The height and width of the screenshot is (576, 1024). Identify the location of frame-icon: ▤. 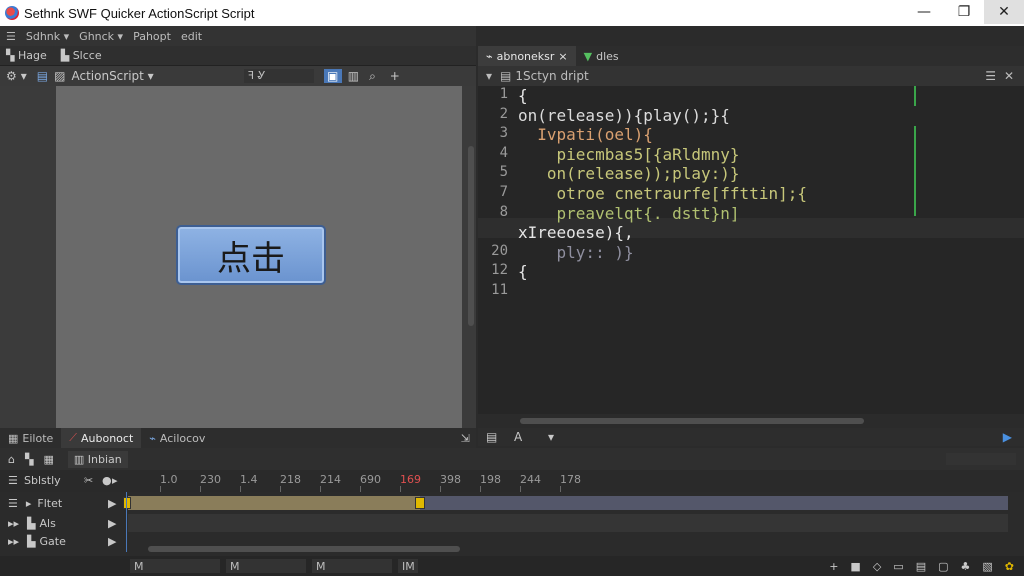
(921, 566).